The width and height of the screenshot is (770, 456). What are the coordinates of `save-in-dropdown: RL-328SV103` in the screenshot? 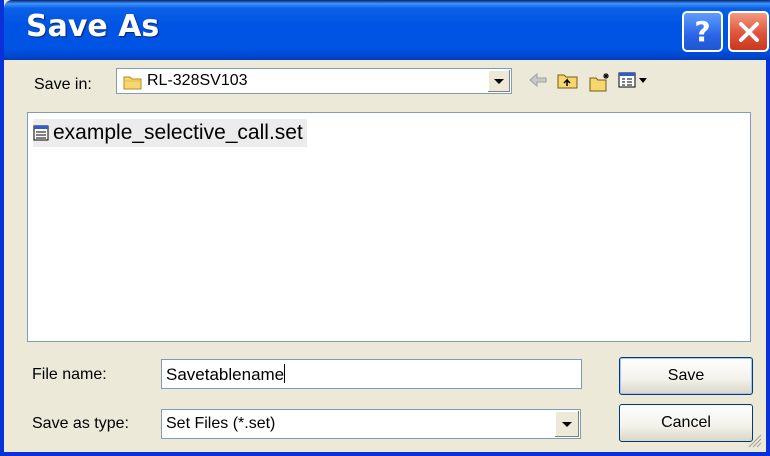 It's located at (314, 81).